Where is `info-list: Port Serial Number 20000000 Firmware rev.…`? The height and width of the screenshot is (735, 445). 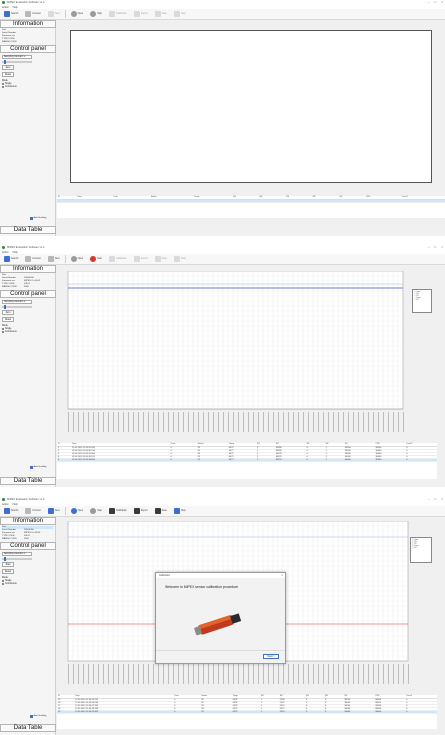
info-list: Port Serial Number 20000000 Firmware rev.… is located at coordinates (27, 533).